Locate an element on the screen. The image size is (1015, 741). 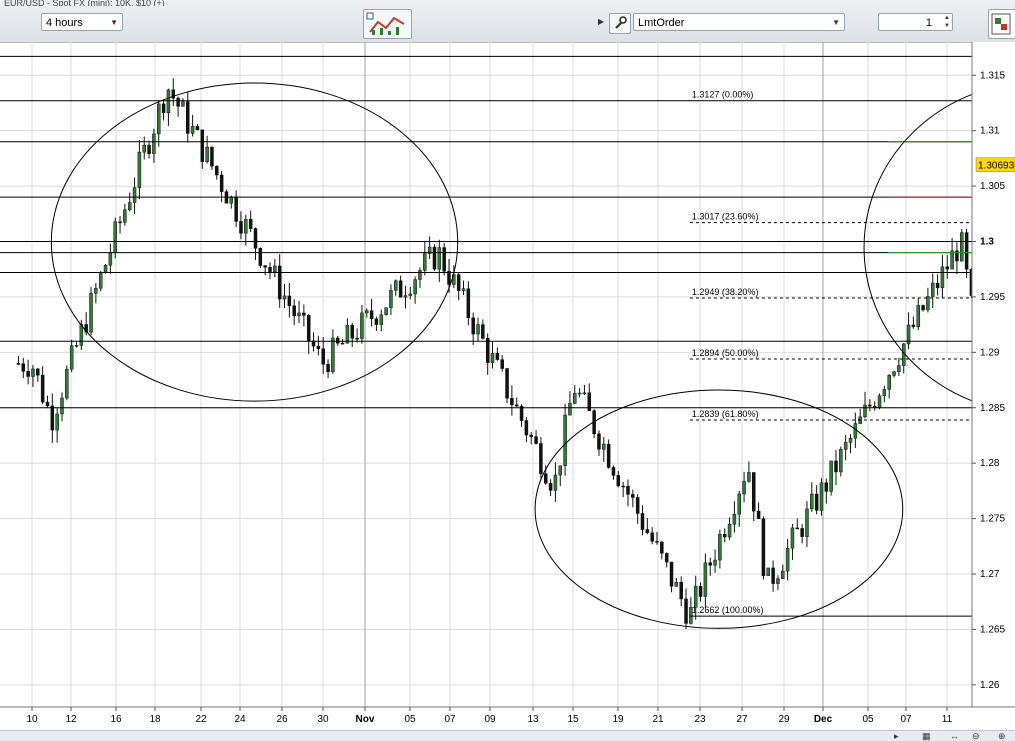
x-tick-label: 24 is located at coordinates (240, 719).